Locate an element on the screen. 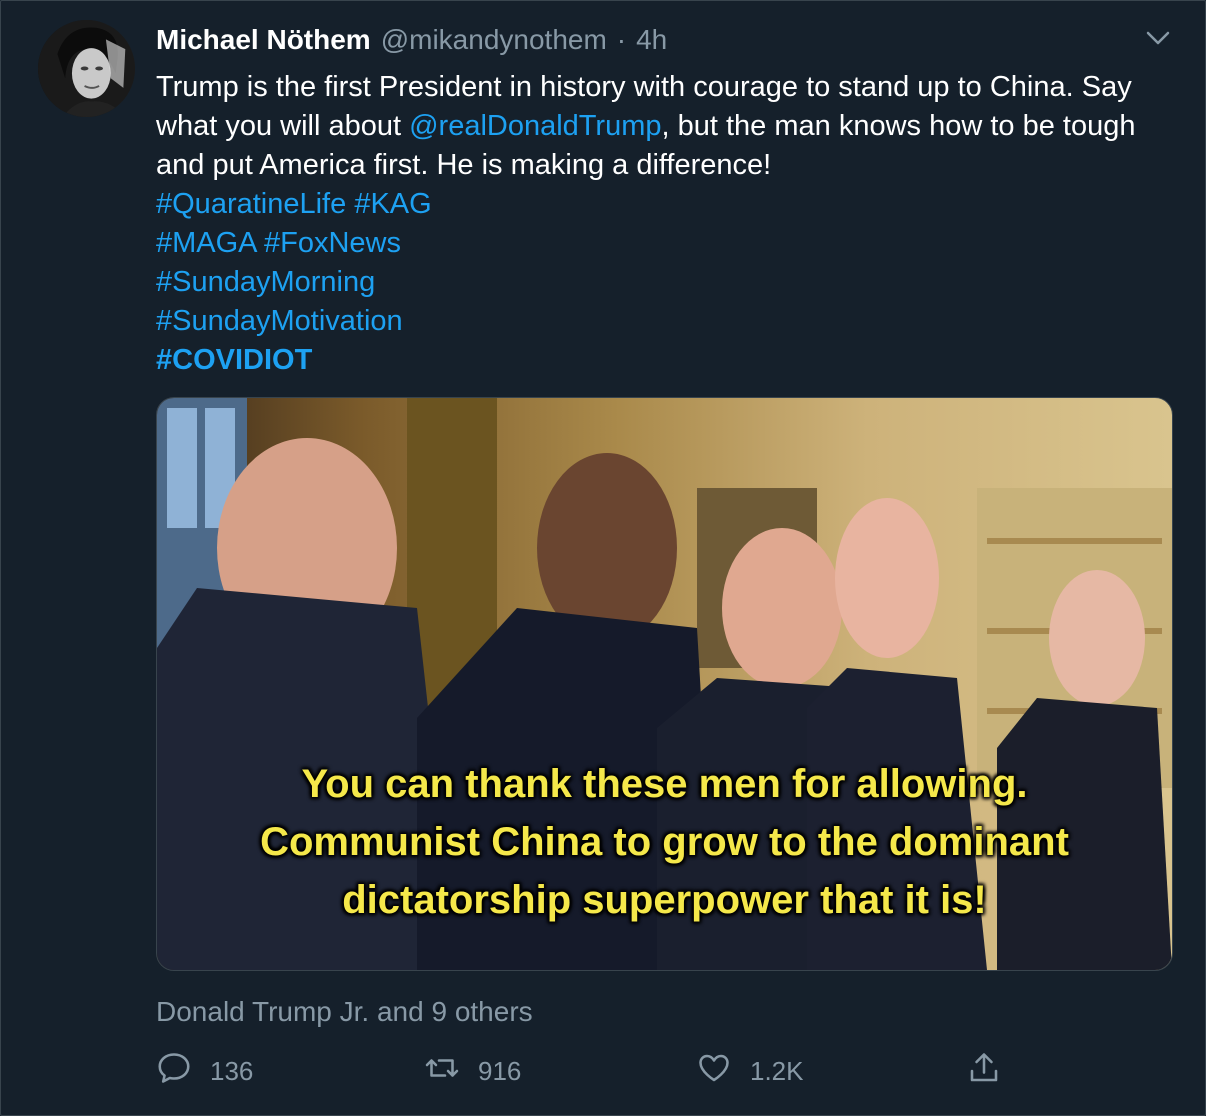 This screenshot has height=1116, width=1206. retweet-count: 916 is located at coordinates (500, 1071).